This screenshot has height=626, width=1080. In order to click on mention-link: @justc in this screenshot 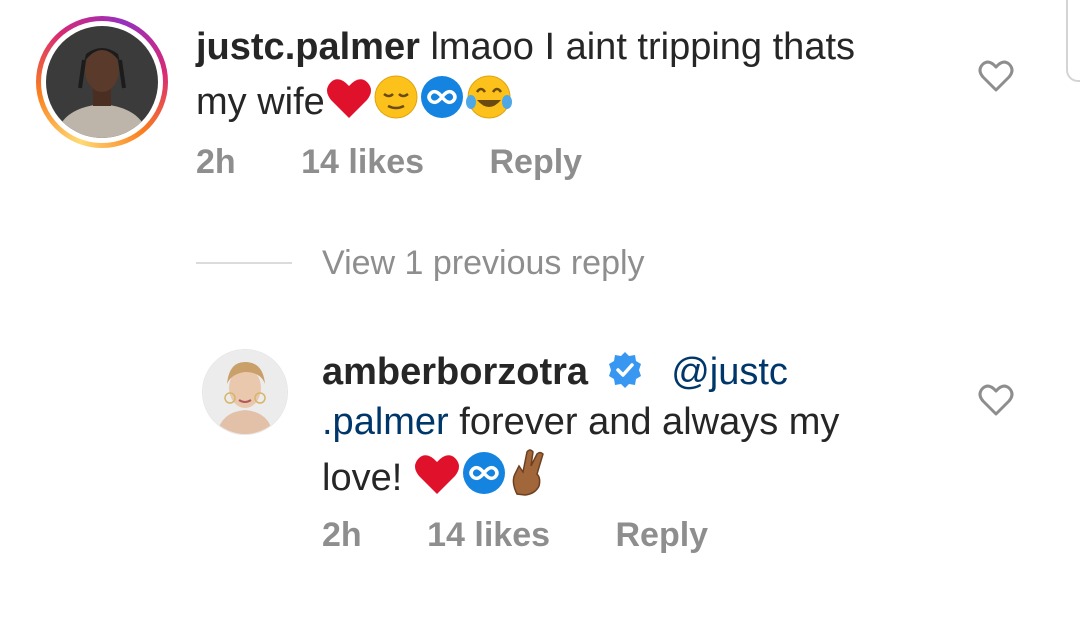, I will do `click(729, 372)`.